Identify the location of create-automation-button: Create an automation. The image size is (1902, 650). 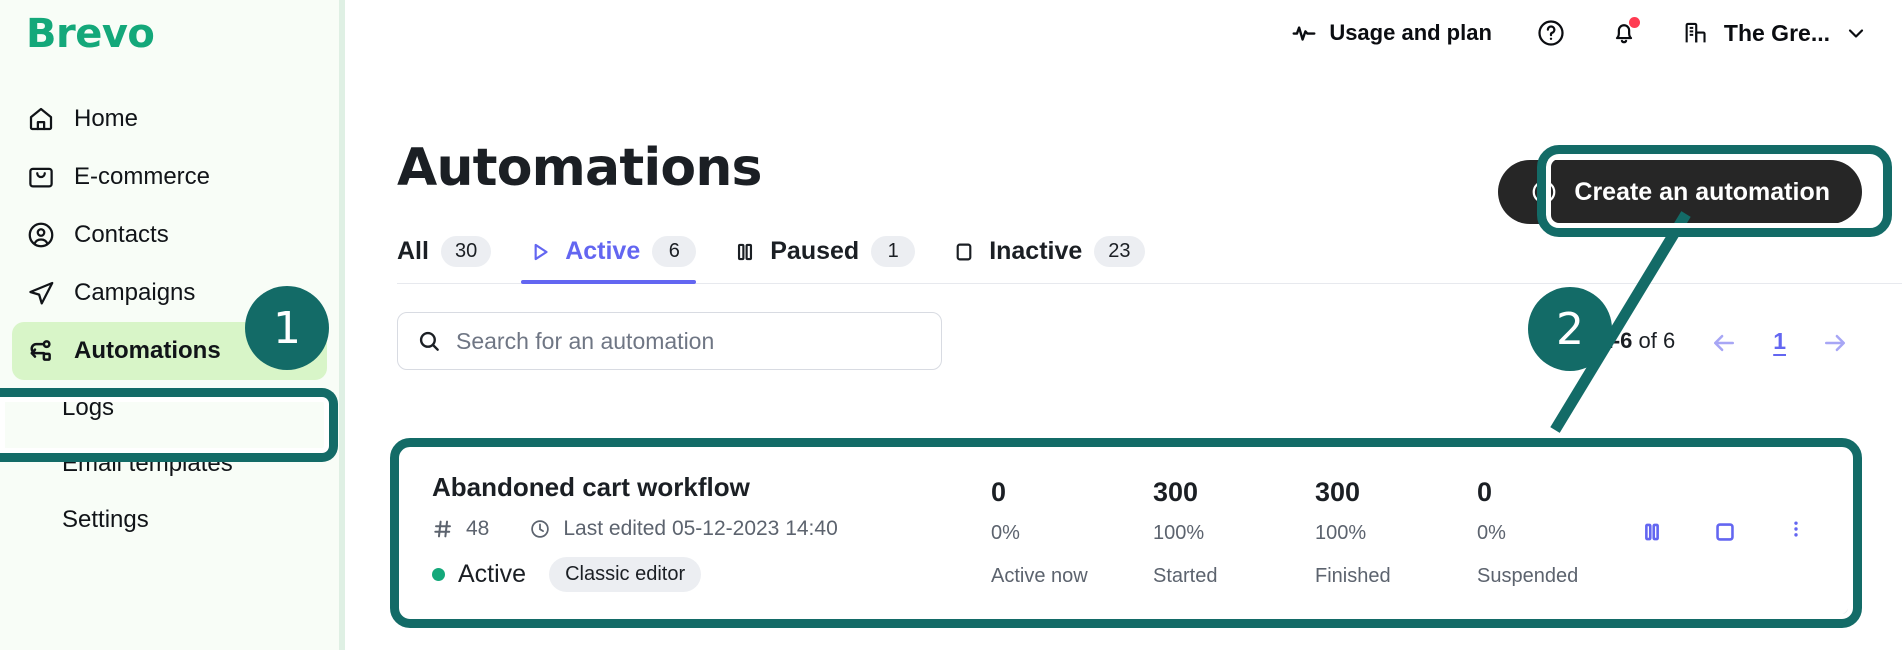
(1680, 192).